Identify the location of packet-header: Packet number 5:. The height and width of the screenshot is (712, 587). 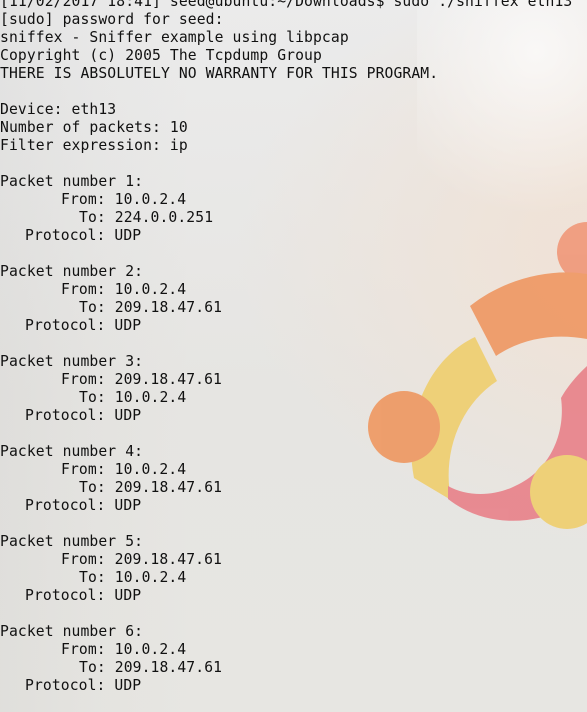
(72, 541).